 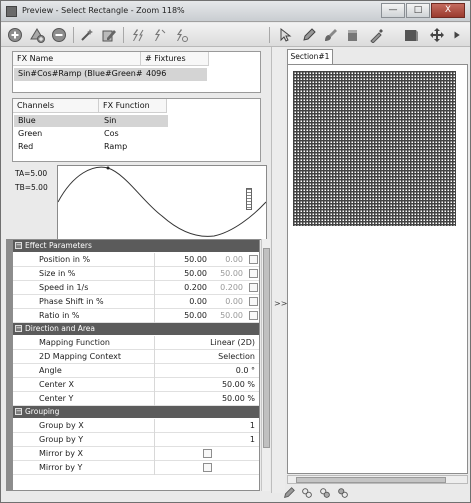 What do you see at coordinates (110, 120) in the screenshot?
I see `function-cell: Sin` at bounding box center [110, 120].